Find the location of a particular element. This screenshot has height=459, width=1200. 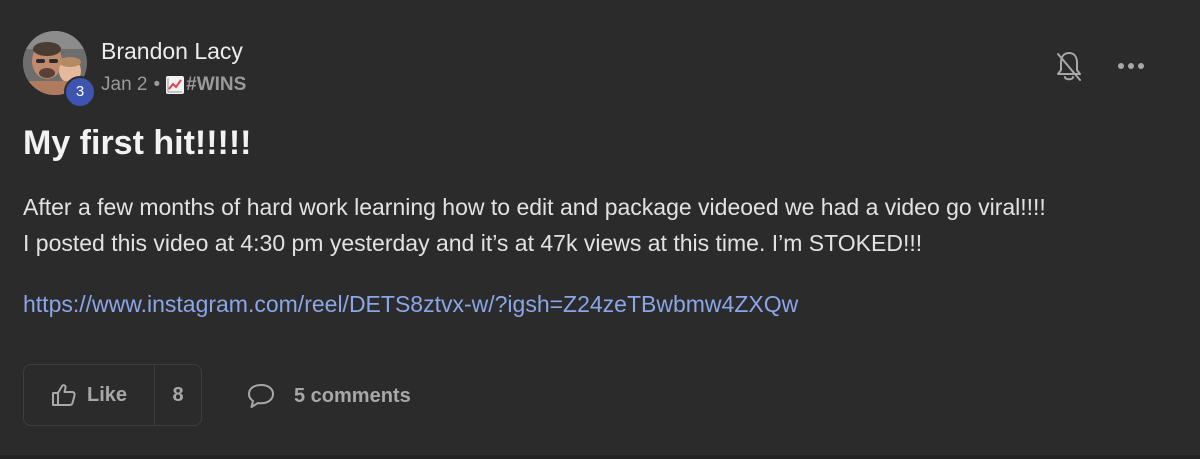

bell-off-icon is located at coordinates (1069, 66).